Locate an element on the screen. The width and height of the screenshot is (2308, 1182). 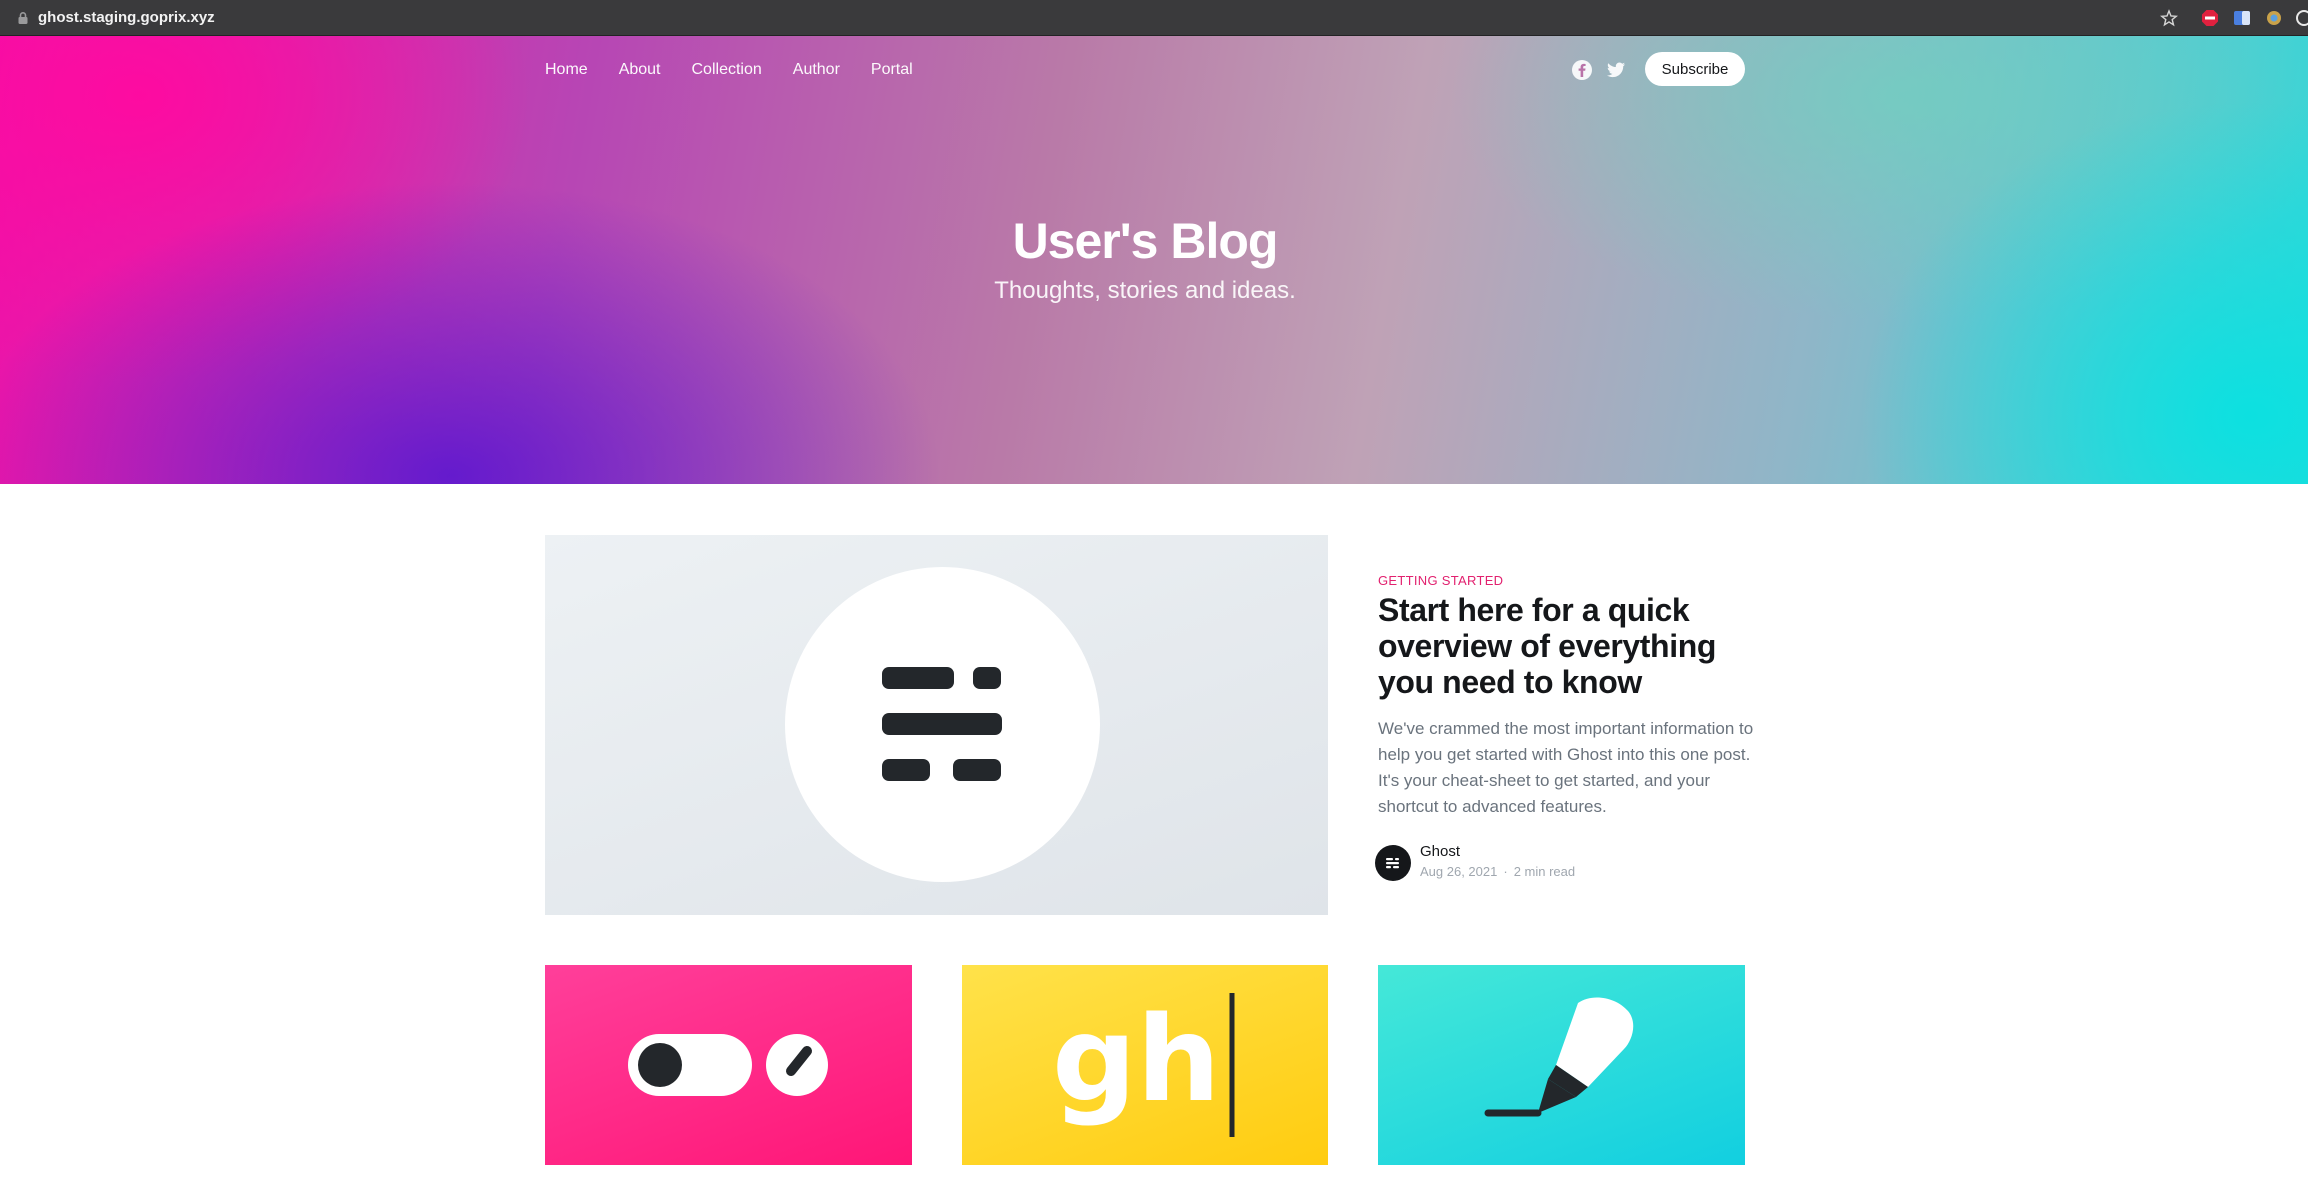
facebook-icon is located at coordinates (1582, 70).